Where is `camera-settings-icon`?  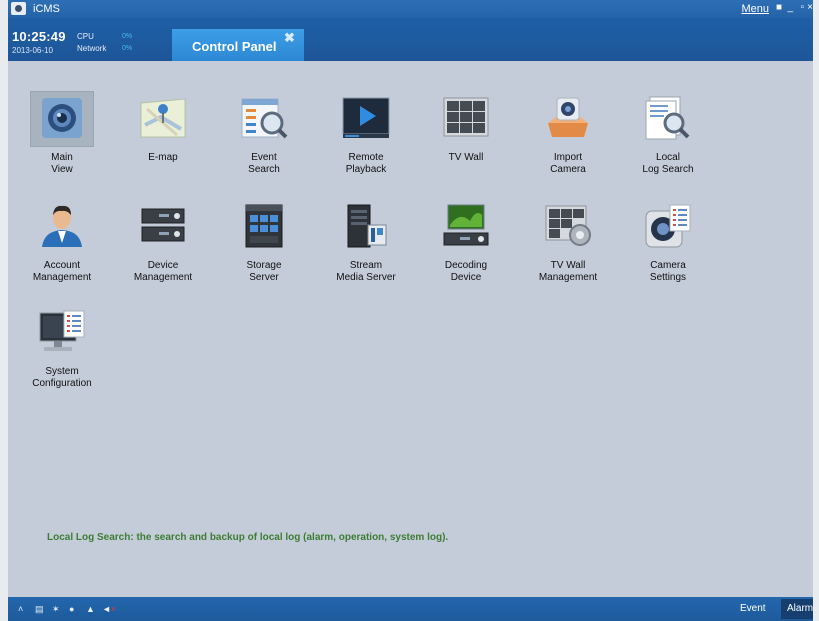 camera-settings-icon is located at coordinates (668, 226).